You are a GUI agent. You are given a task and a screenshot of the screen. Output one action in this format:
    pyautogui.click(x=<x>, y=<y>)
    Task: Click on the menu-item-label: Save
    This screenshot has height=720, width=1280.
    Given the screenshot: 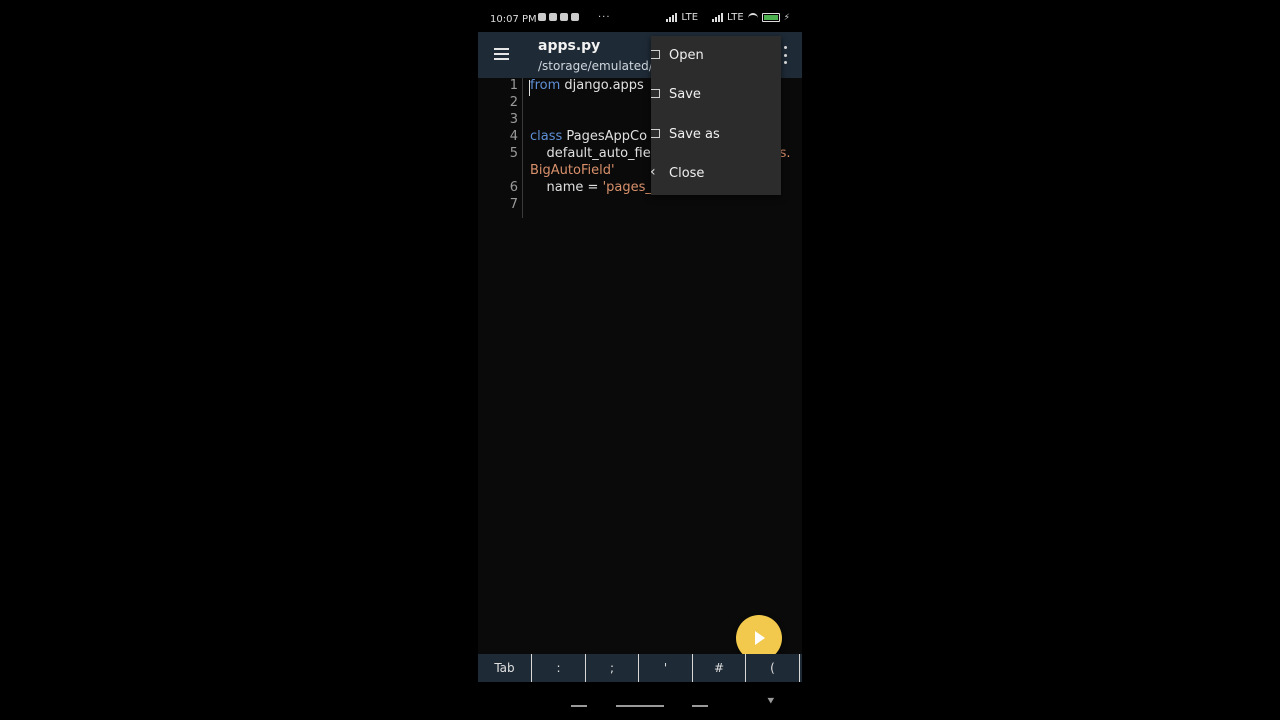 What is the action you would take?
    pyautogui.click(x=685, y=94)
    